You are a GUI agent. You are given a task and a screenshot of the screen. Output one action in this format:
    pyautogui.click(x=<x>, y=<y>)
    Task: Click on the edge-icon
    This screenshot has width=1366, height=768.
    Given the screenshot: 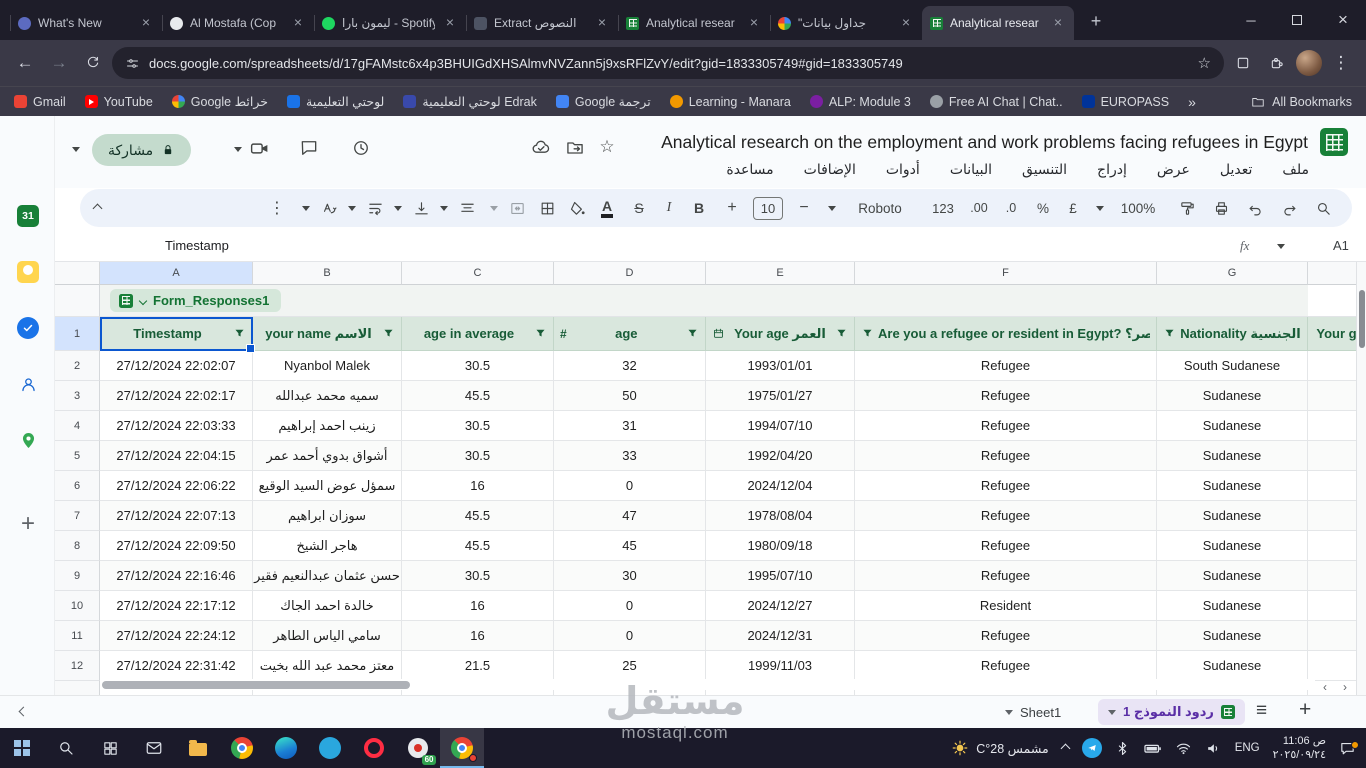 What is the action you would take?
    pyautogui.click(x=286, y=748)
    